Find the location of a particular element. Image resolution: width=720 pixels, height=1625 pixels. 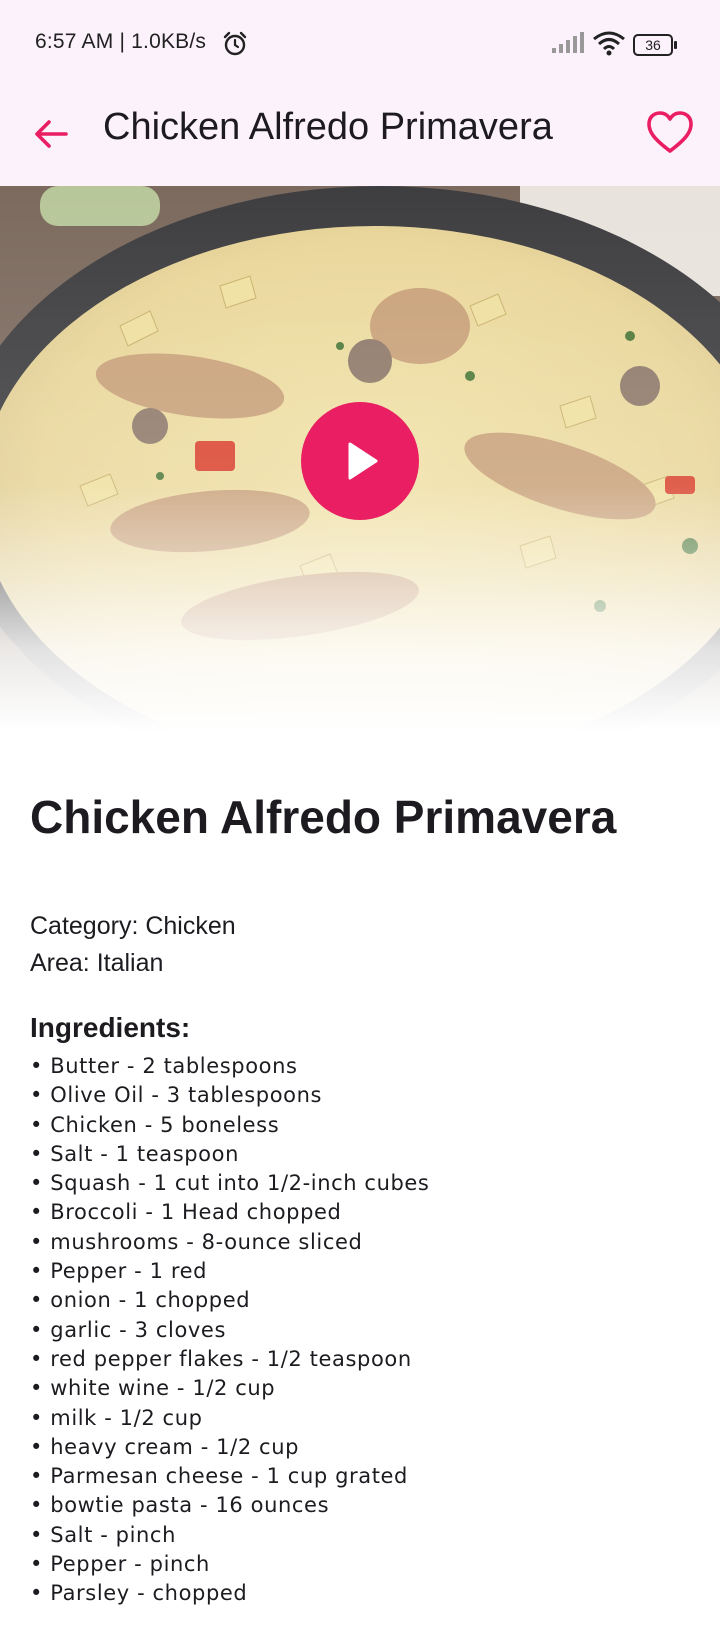

favorite-button is located at coordinates (670, 133).